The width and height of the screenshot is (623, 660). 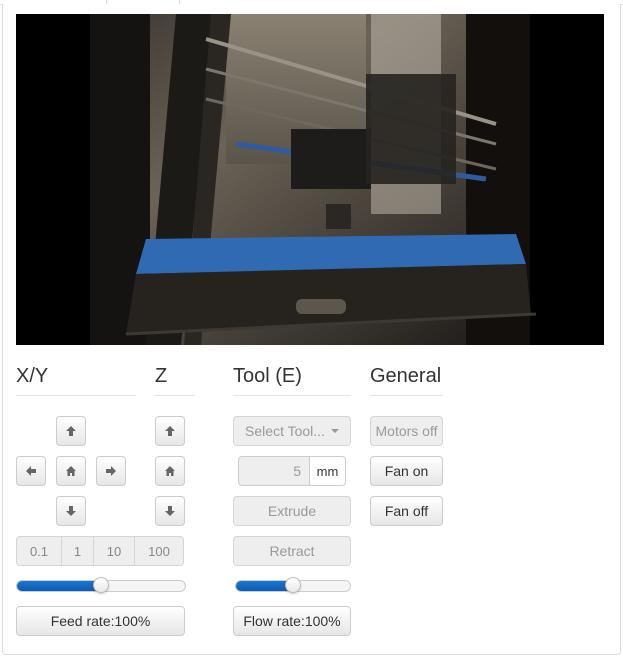 What do you see at coordinates (161, 376) in the screenshot?
I see `z-heading: Z` at bounding box center [161, 376].